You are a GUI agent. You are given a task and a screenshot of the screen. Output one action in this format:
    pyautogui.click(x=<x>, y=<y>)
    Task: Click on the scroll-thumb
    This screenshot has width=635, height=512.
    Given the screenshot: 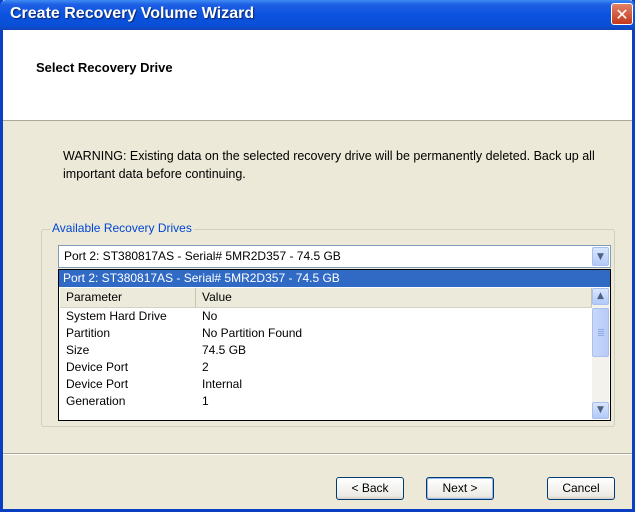 What is the action you would take?
    pyautogui.click(x=600, y=332)
    